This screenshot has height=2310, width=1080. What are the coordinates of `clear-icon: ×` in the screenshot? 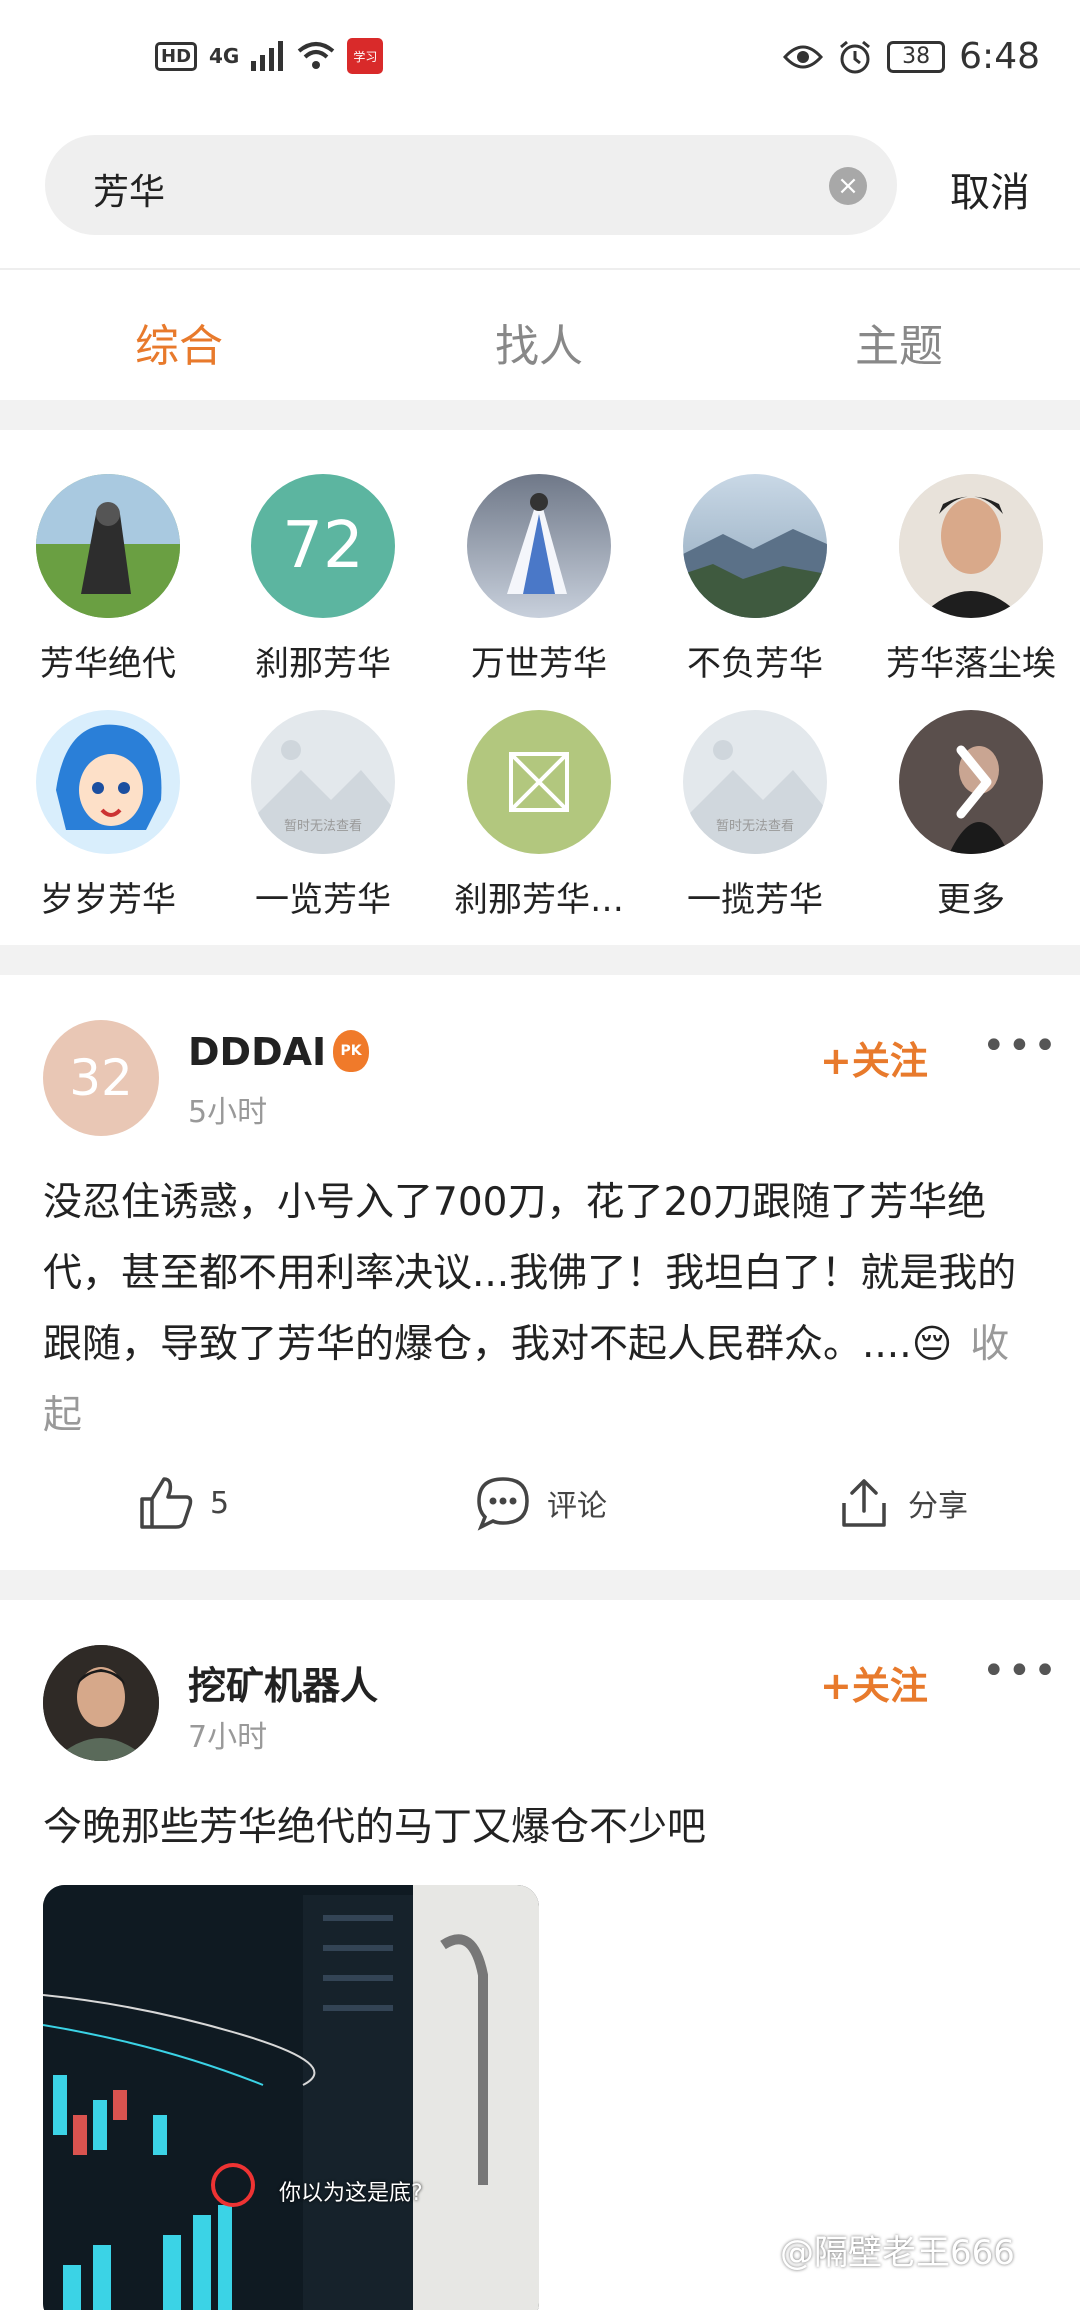 It's located at (848, 186).